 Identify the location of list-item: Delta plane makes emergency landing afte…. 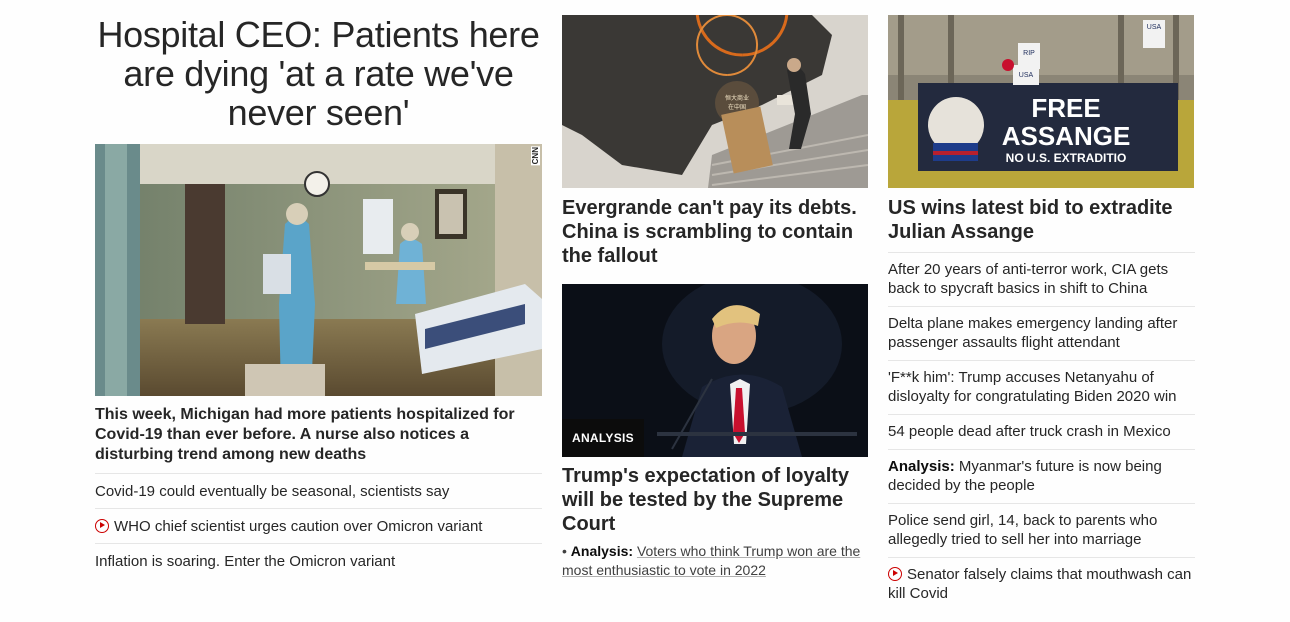
(1041, 333).